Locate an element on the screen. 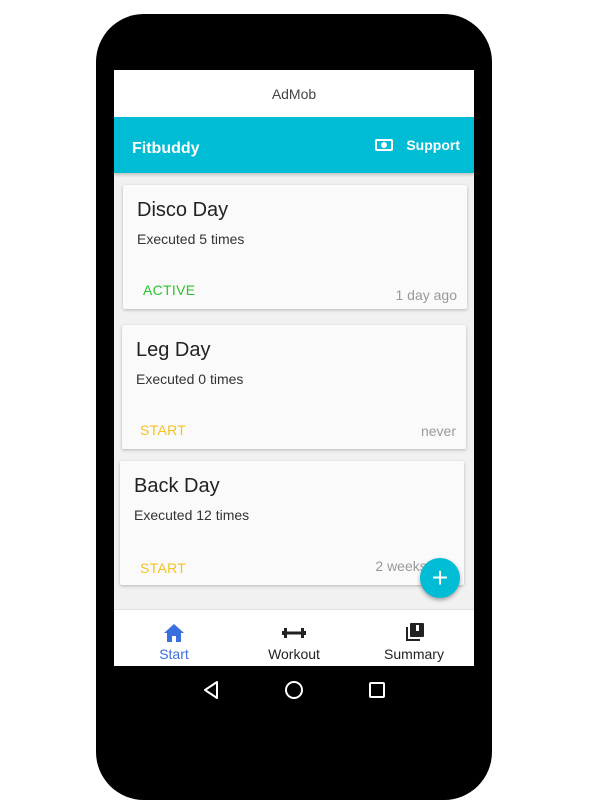 The height and width of the screenshot is (800, 600). workout-executed: Executed 0 times is located at coordinates (190, 379).